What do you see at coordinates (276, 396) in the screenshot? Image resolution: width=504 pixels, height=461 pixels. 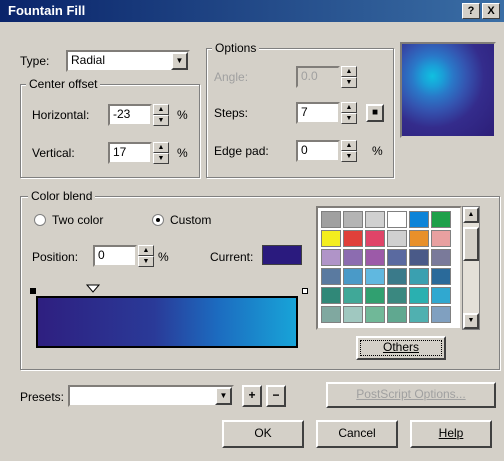 I see `remove-preset-button: −` at bounding box center [276, 396].